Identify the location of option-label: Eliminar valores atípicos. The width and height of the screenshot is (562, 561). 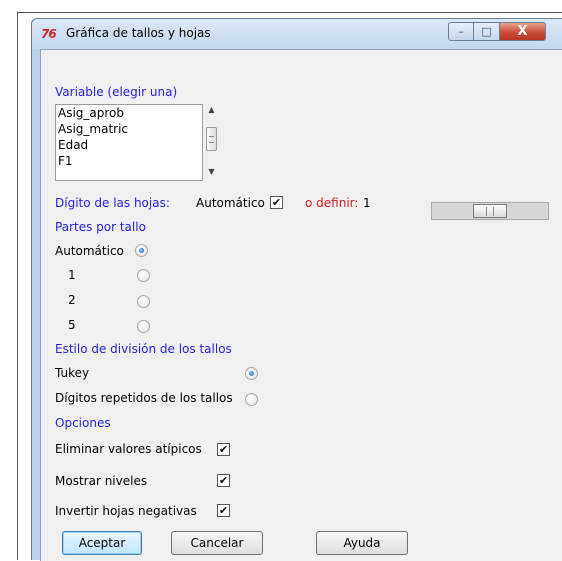
(128, 449).